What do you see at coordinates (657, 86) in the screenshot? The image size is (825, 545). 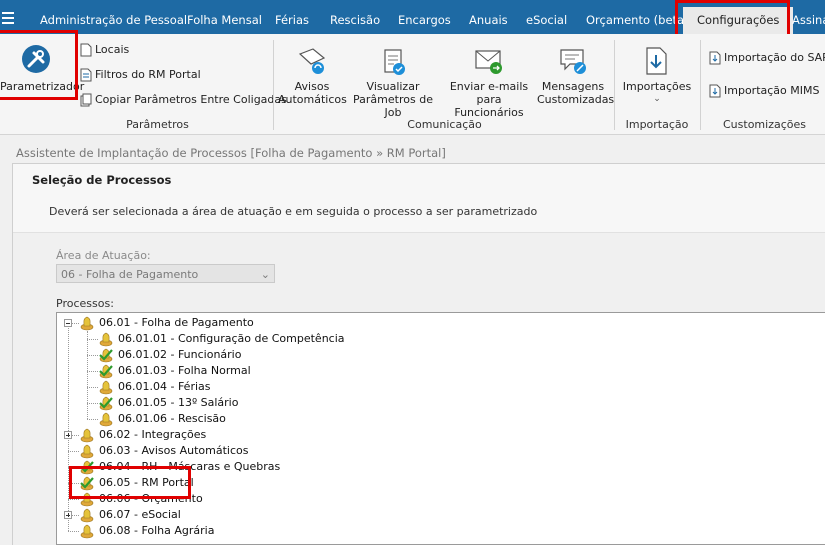 I see `importacoes-label: Importações` at bounding box center [657, 86].